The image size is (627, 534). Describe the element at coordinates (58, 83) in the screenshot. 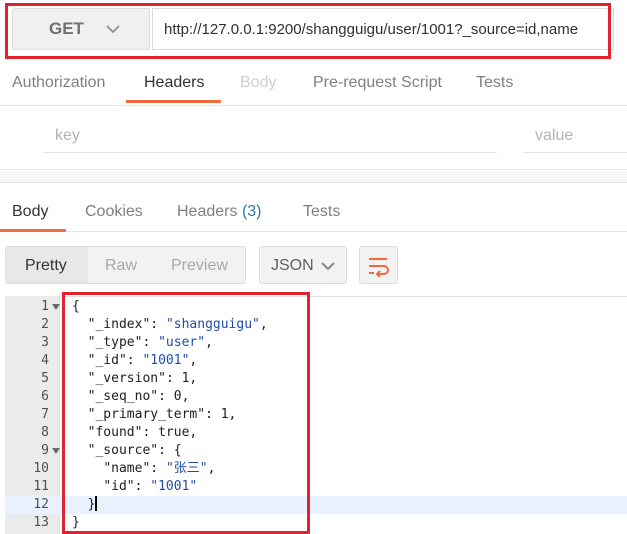

I see `tab-authorization: Authorization` at that location.